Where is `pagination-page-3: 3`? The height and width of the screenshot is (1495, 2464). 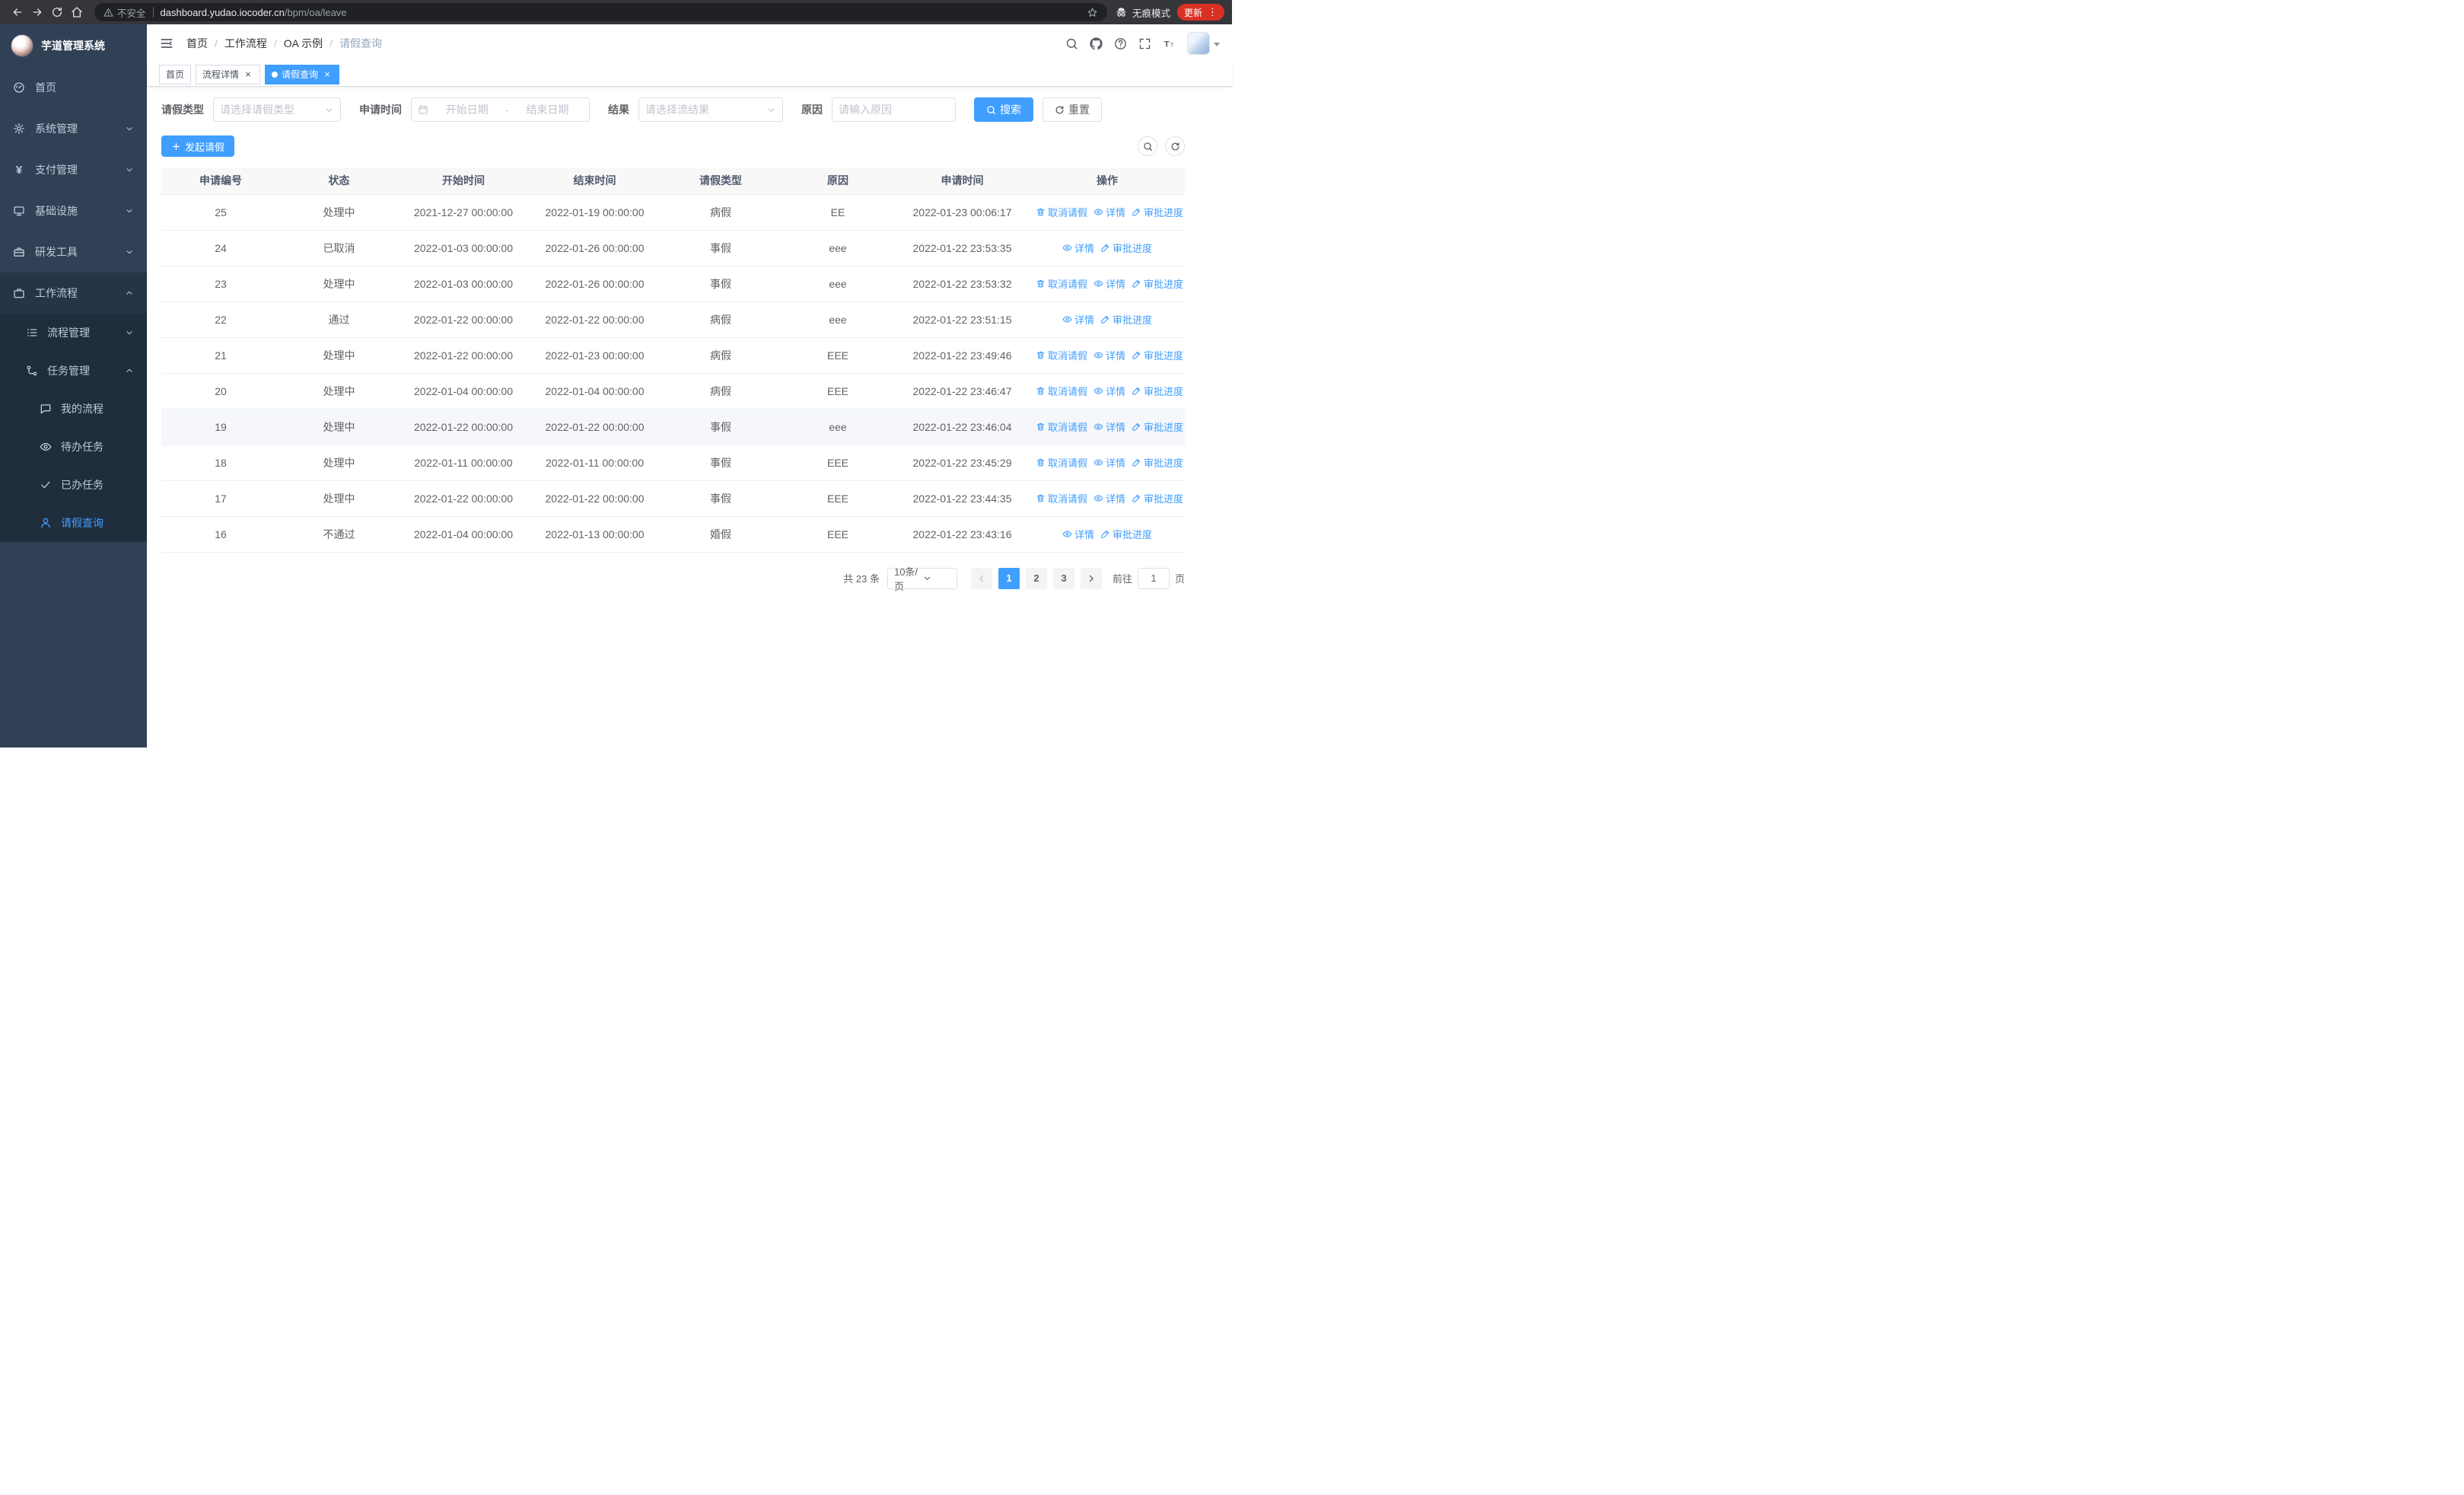
pagination-page-3: 3 is located at coordinates (1063, 578).